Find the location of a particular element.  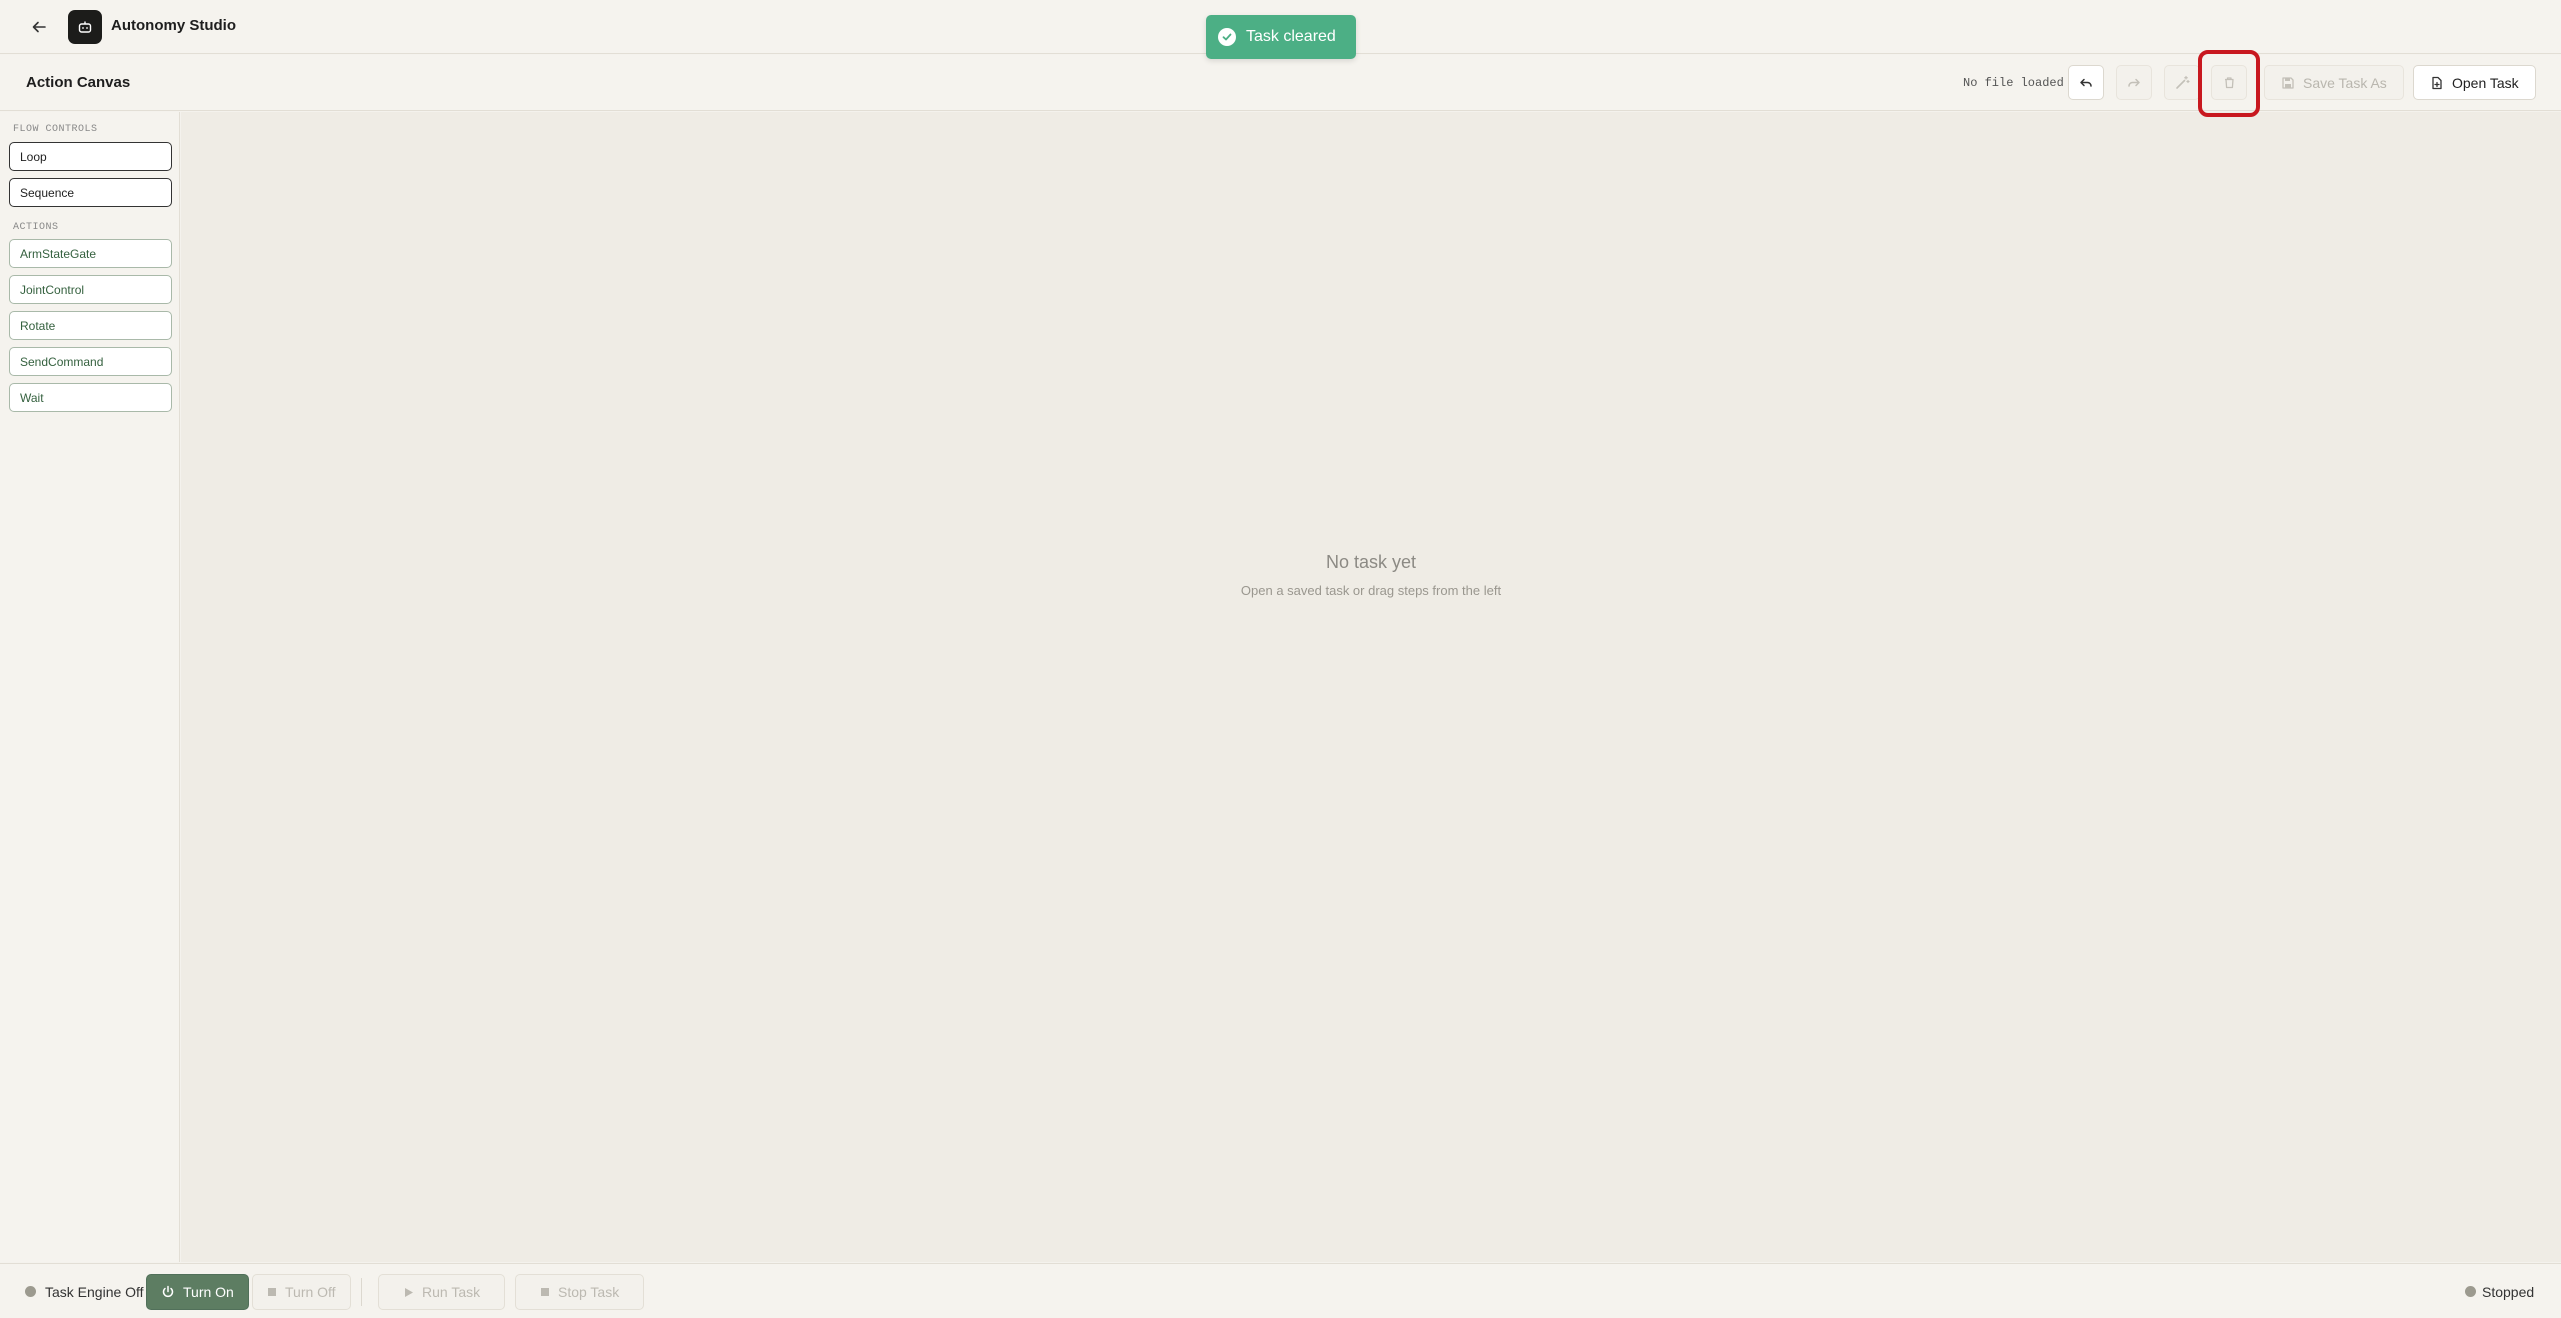

palette-item-rotate: Rotate is located at coordinates (90, 325).